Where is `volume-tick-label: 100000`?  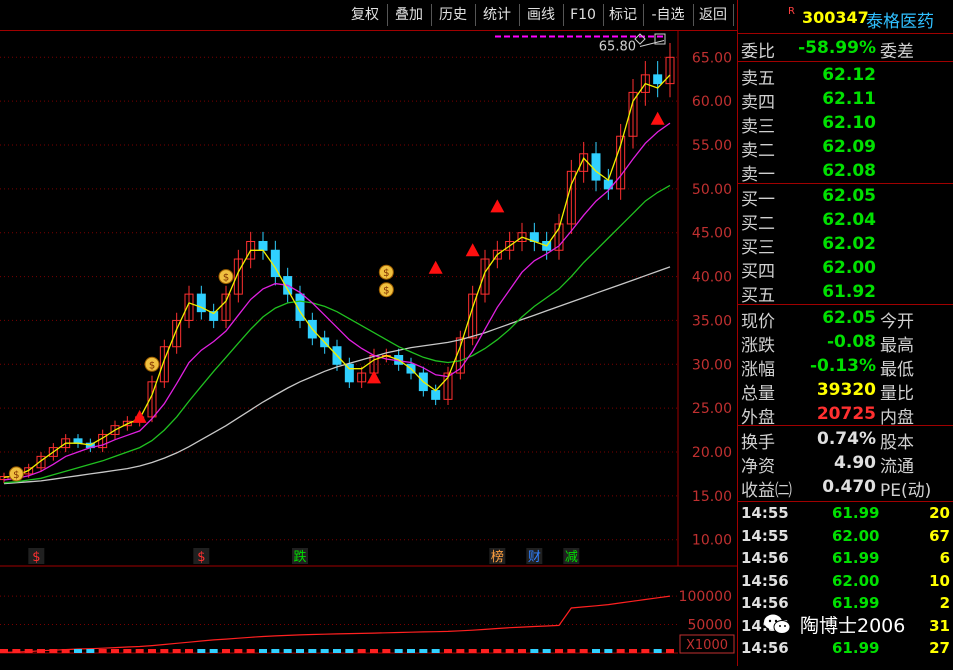 volume-tick-label: 100000 is located at coordinates (705, 597).